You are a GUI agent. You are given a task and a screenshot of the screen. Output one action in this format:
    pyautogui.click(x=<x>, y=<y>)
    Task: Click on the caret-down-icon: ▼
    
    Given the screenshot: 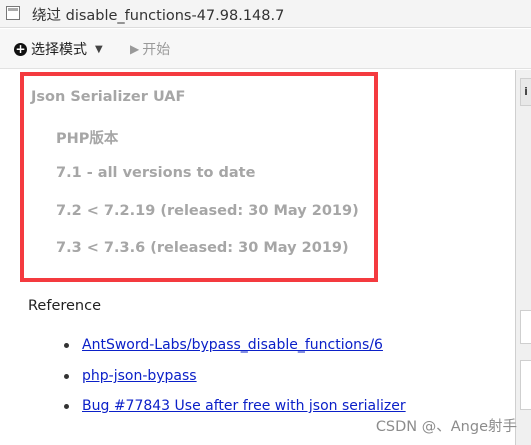 What is the action you would take?
    pyautogui.click(x=99, y=49)
    